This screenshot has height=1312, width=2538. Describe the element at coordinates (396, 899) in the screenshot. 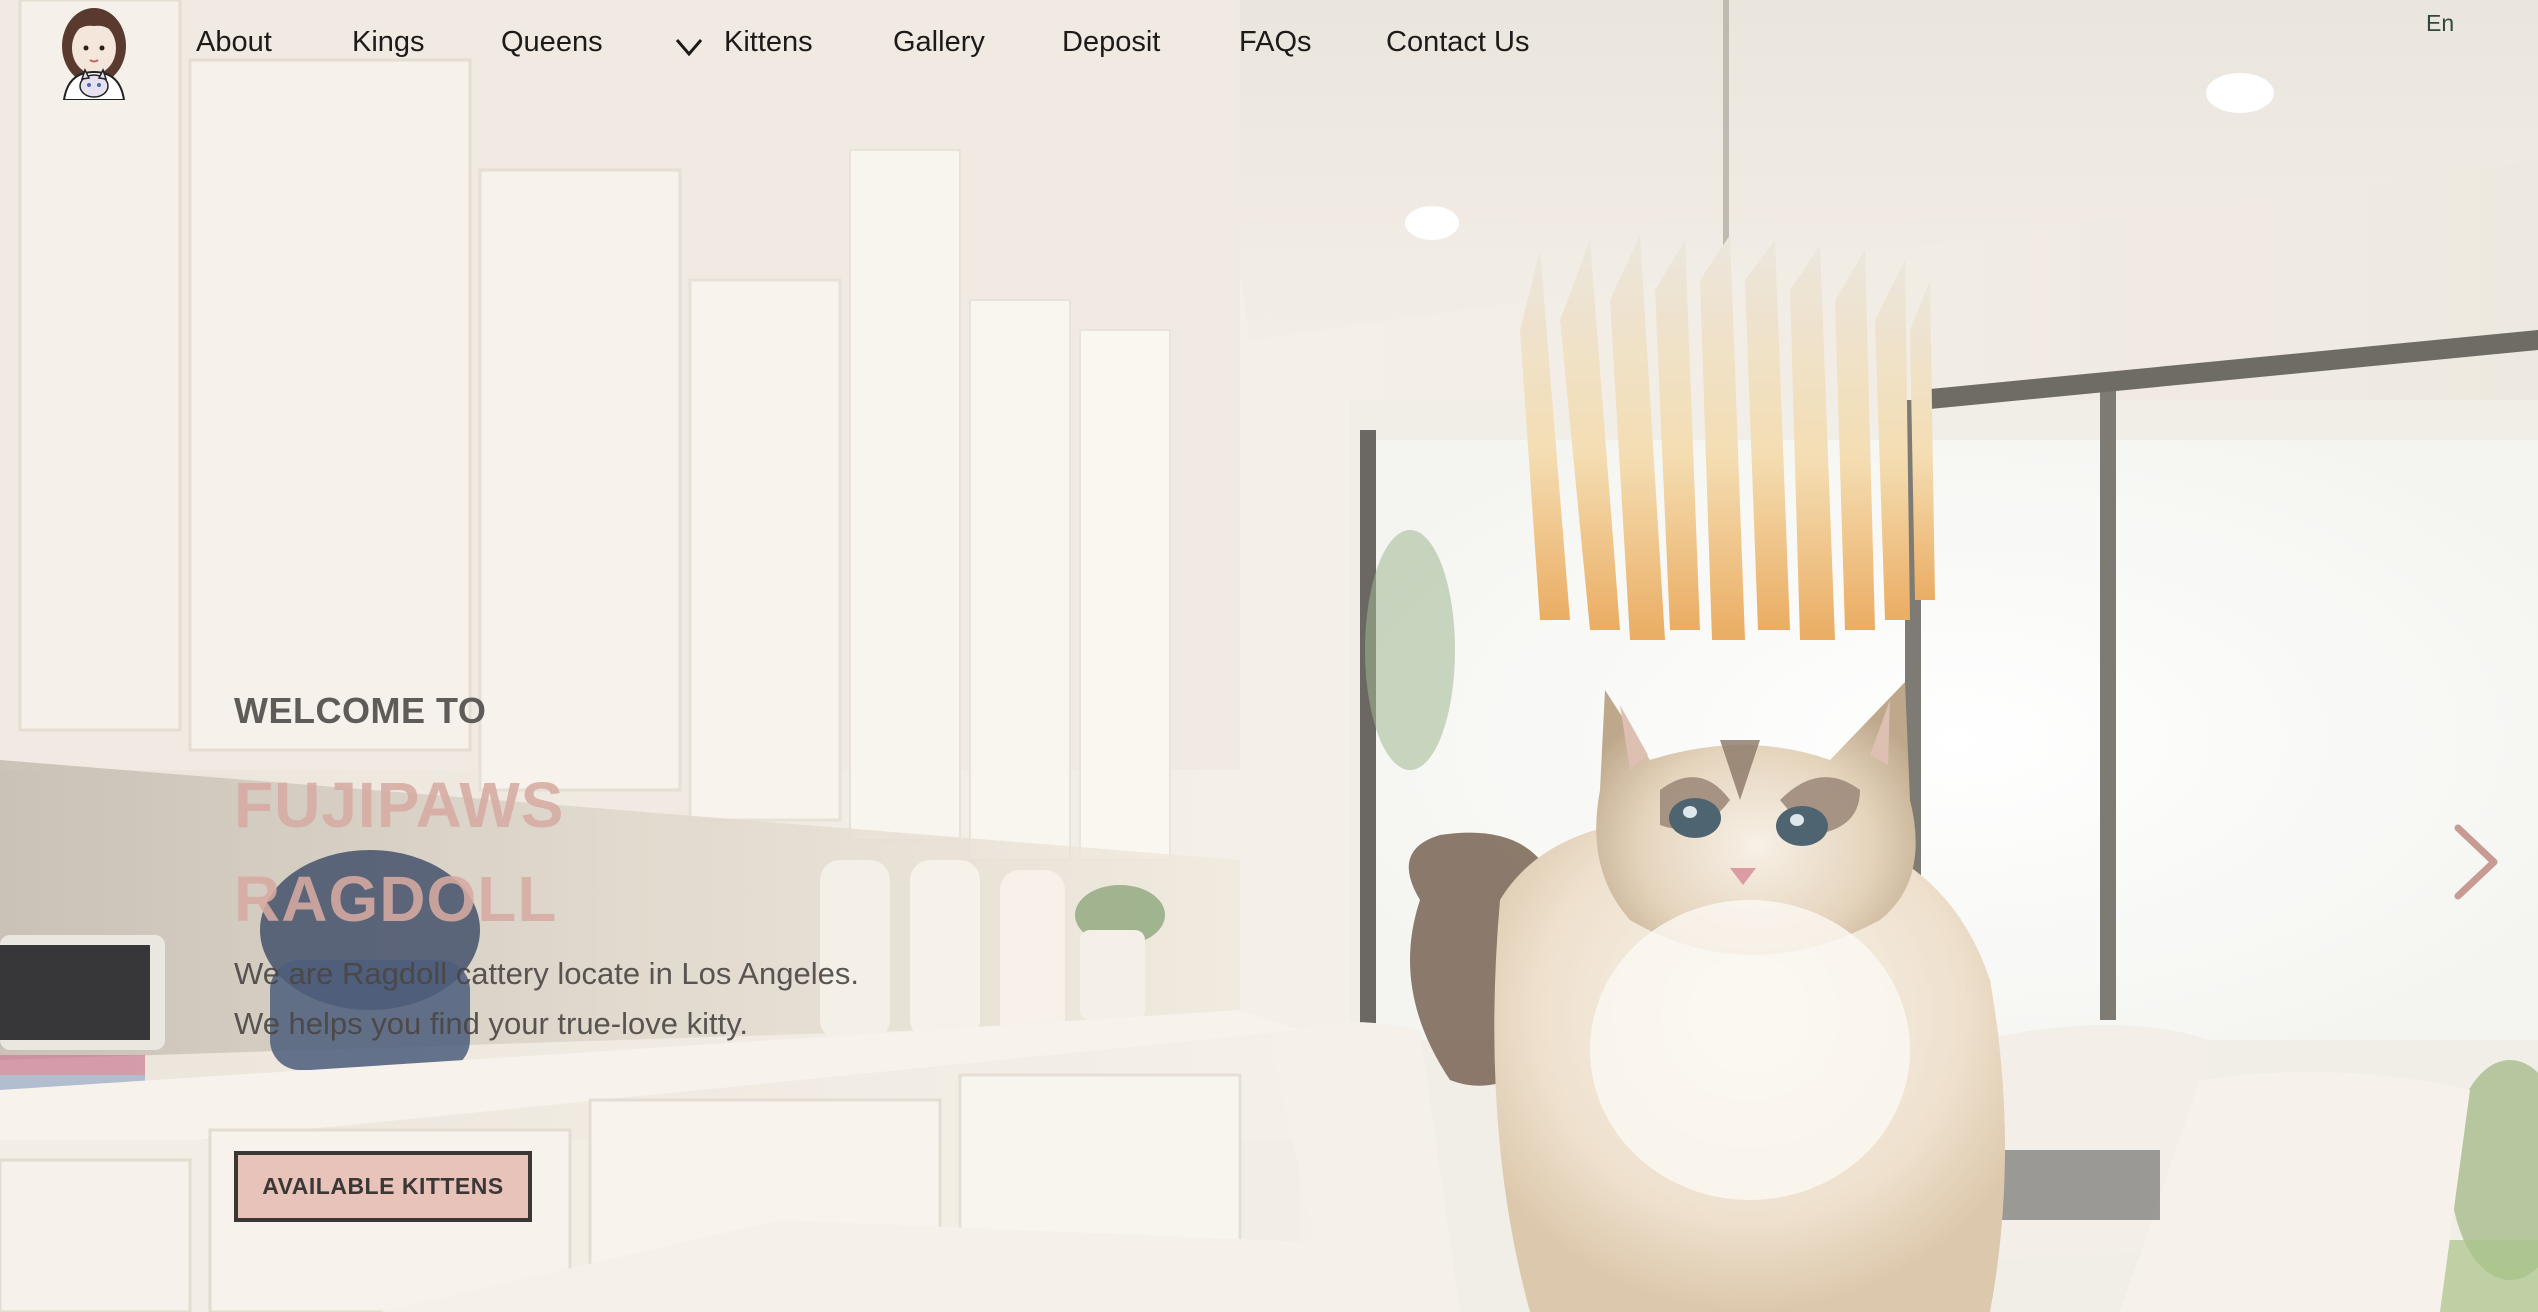

I see `hero-brand-line-2: RAGDOLL` at that location.